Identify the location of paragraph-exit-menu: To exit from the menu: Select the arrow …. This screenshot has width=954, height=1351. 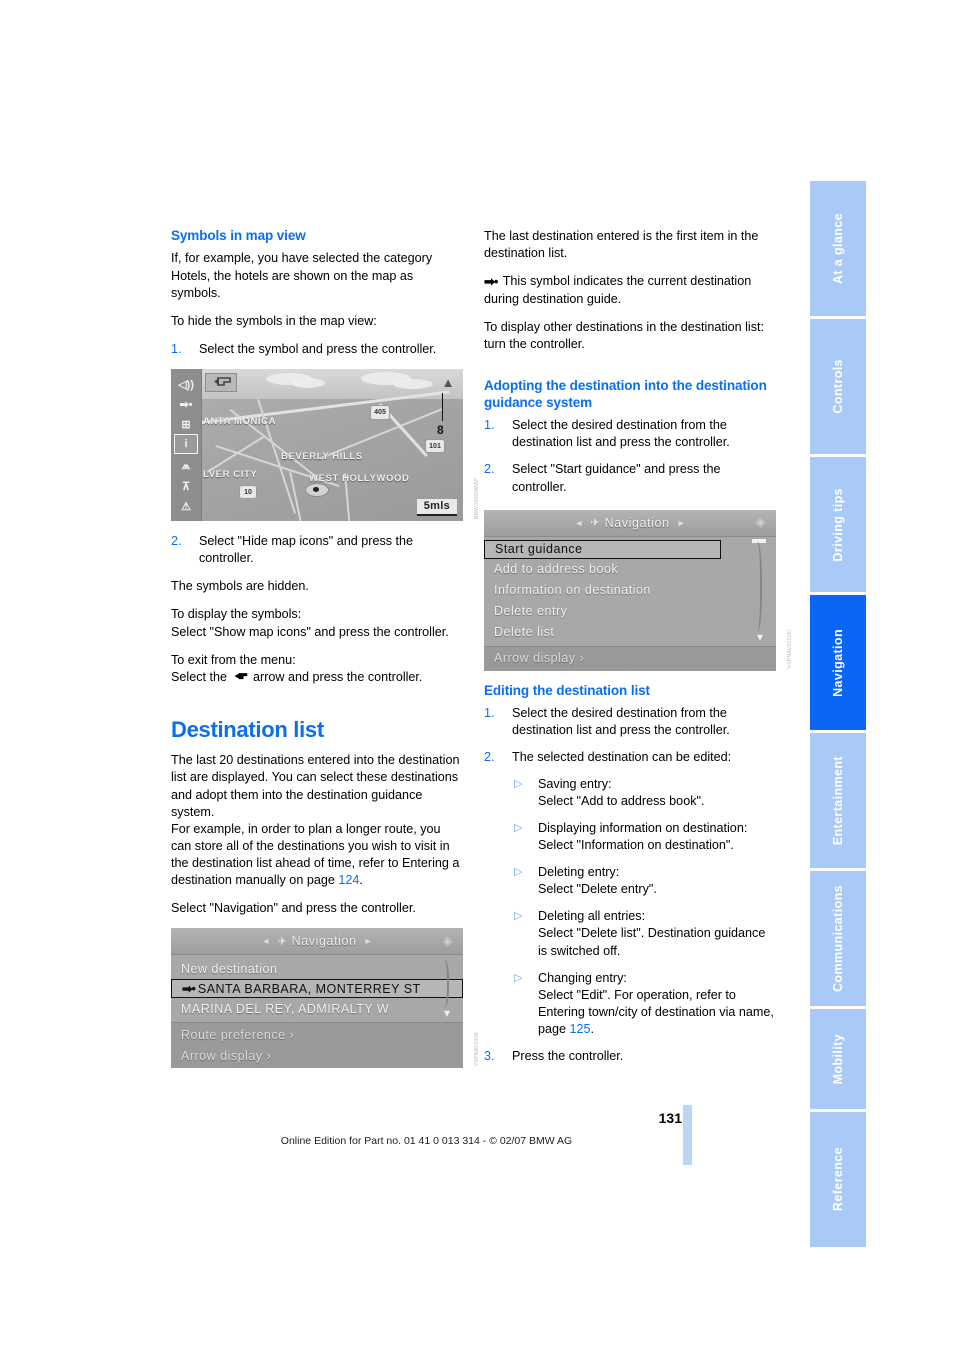
(317, 669).